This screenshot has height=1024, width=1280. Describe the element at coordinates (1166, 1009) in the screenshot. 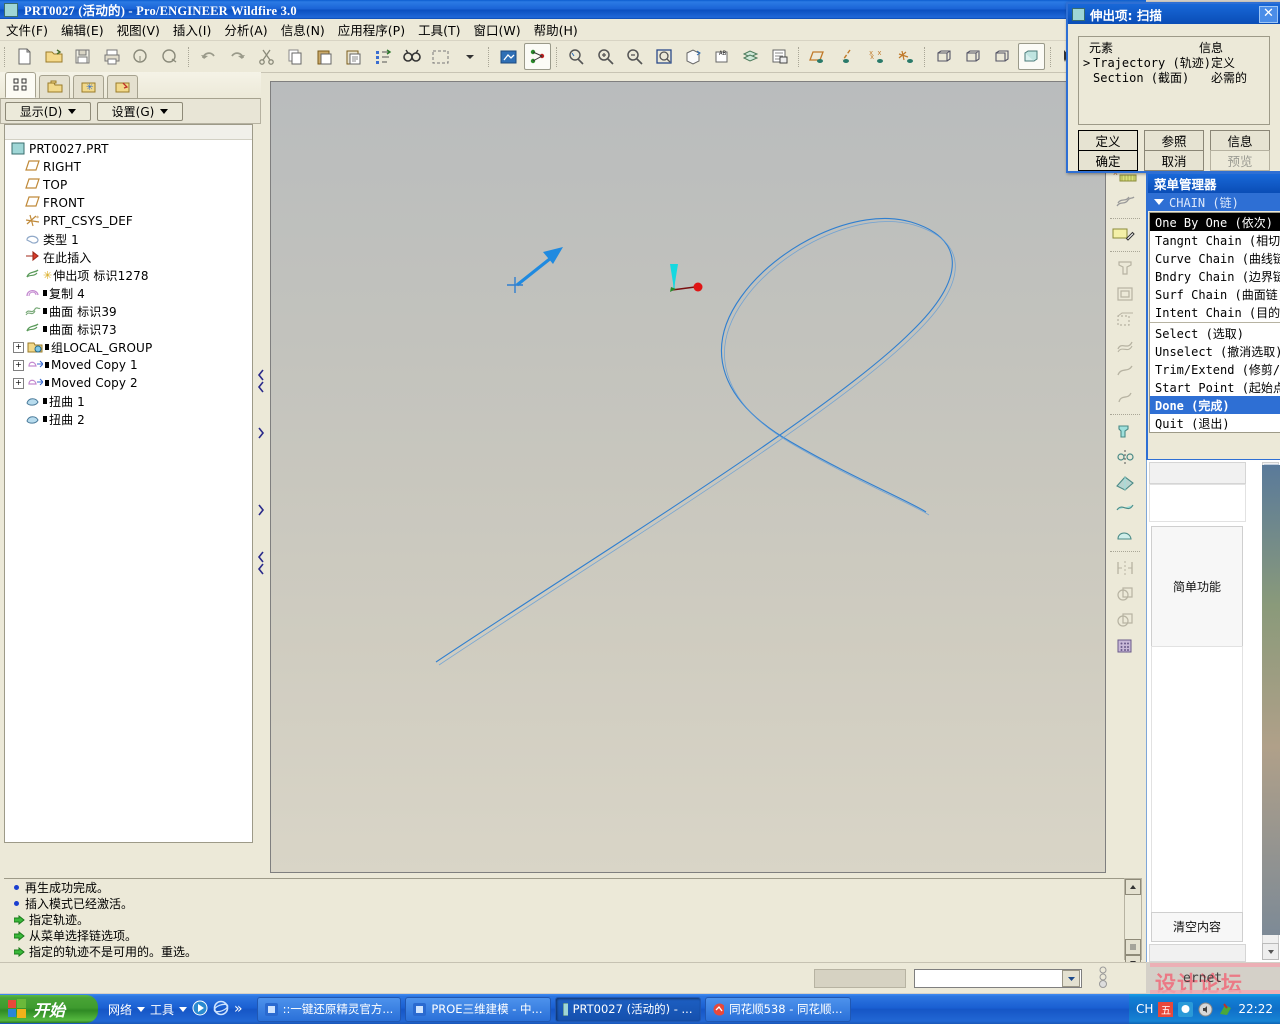

I see `ime-icon: 五` at that location.